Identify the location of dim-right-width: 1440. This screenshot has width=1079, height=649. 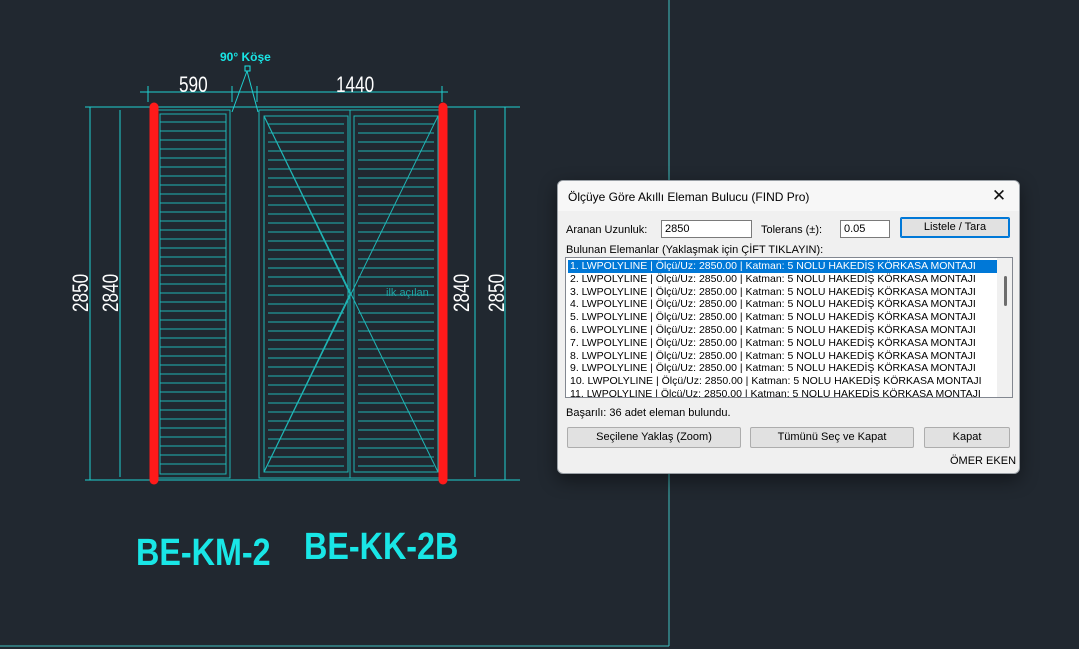
(355, 84).